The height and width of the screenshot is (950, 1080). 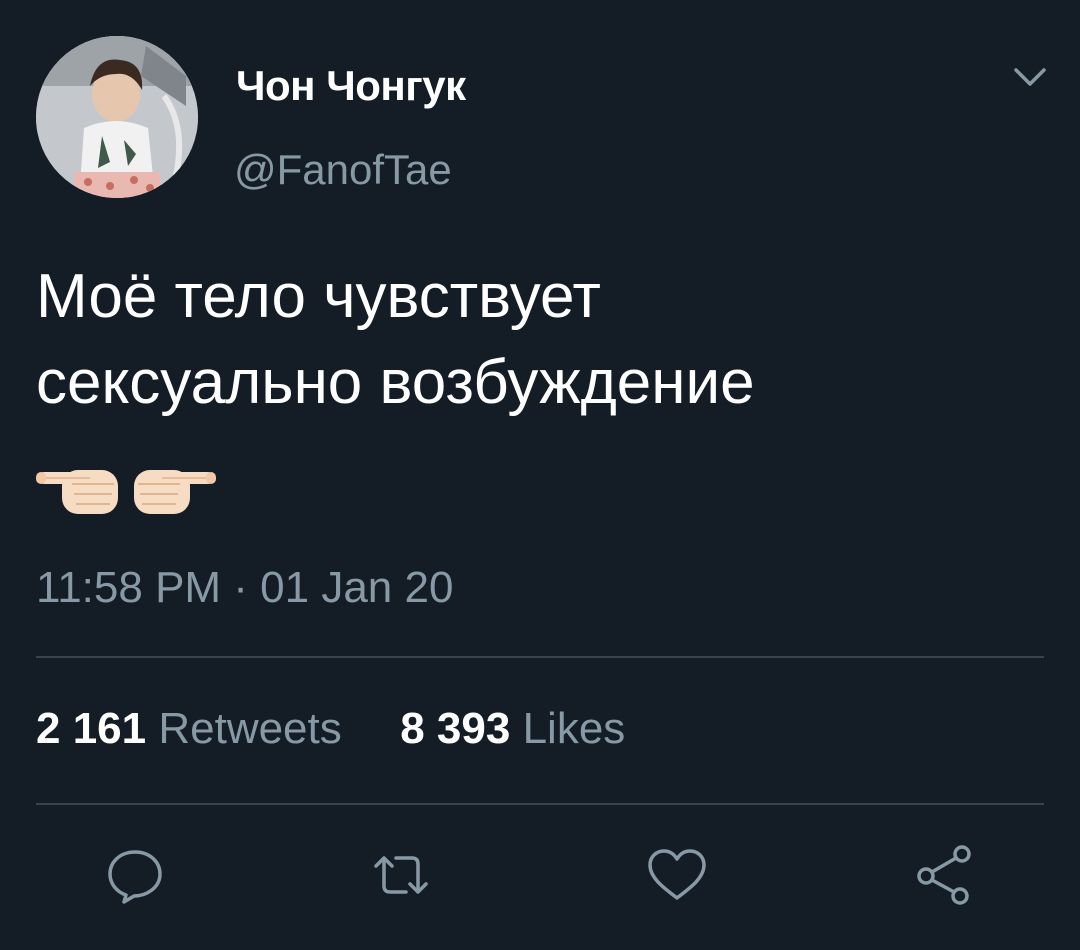 What do you see at coordinates (351, 86) in the screenshot?
I see `author-display-name: Чон Чонгук` at bounding box center [351, 86].